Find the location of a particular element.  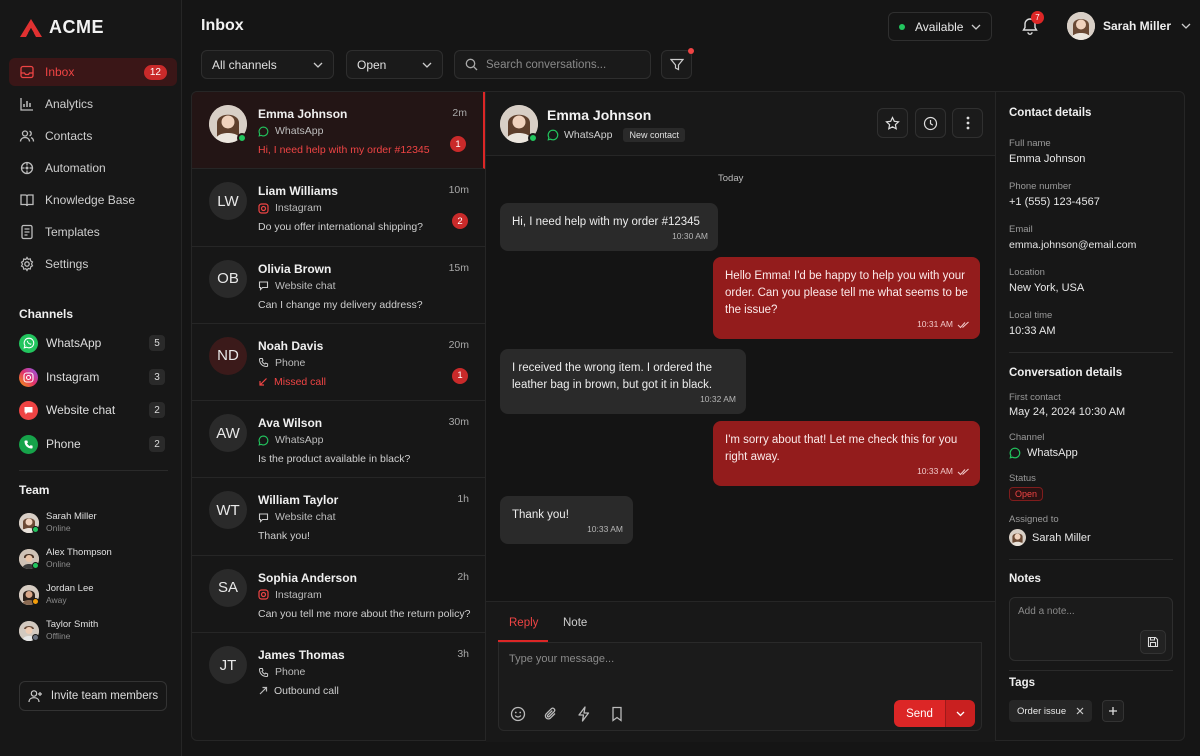

tab-reply: Reply is located at coordinates (523, 623).